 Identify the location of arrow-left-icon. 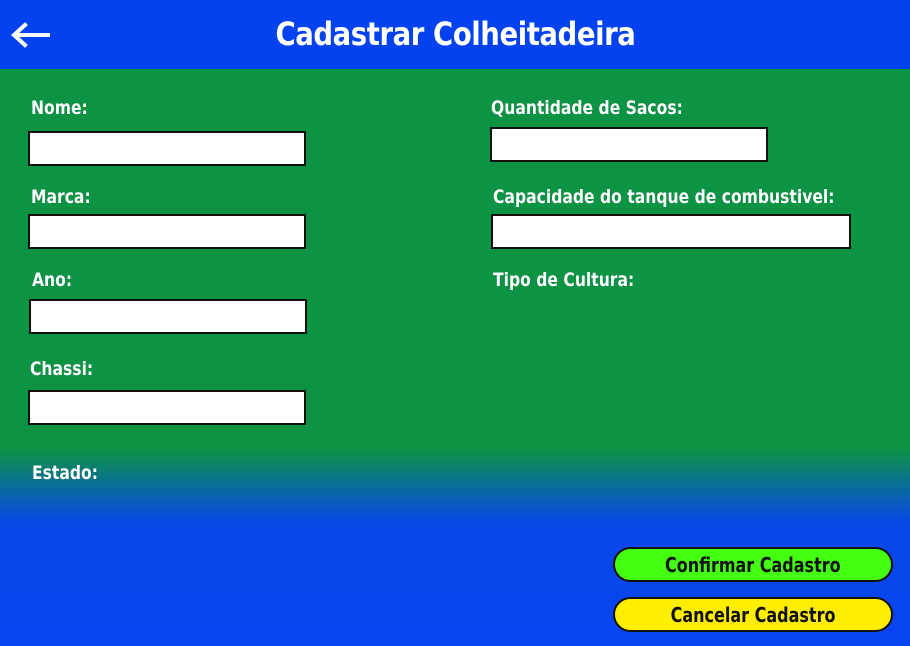
(30, 35).